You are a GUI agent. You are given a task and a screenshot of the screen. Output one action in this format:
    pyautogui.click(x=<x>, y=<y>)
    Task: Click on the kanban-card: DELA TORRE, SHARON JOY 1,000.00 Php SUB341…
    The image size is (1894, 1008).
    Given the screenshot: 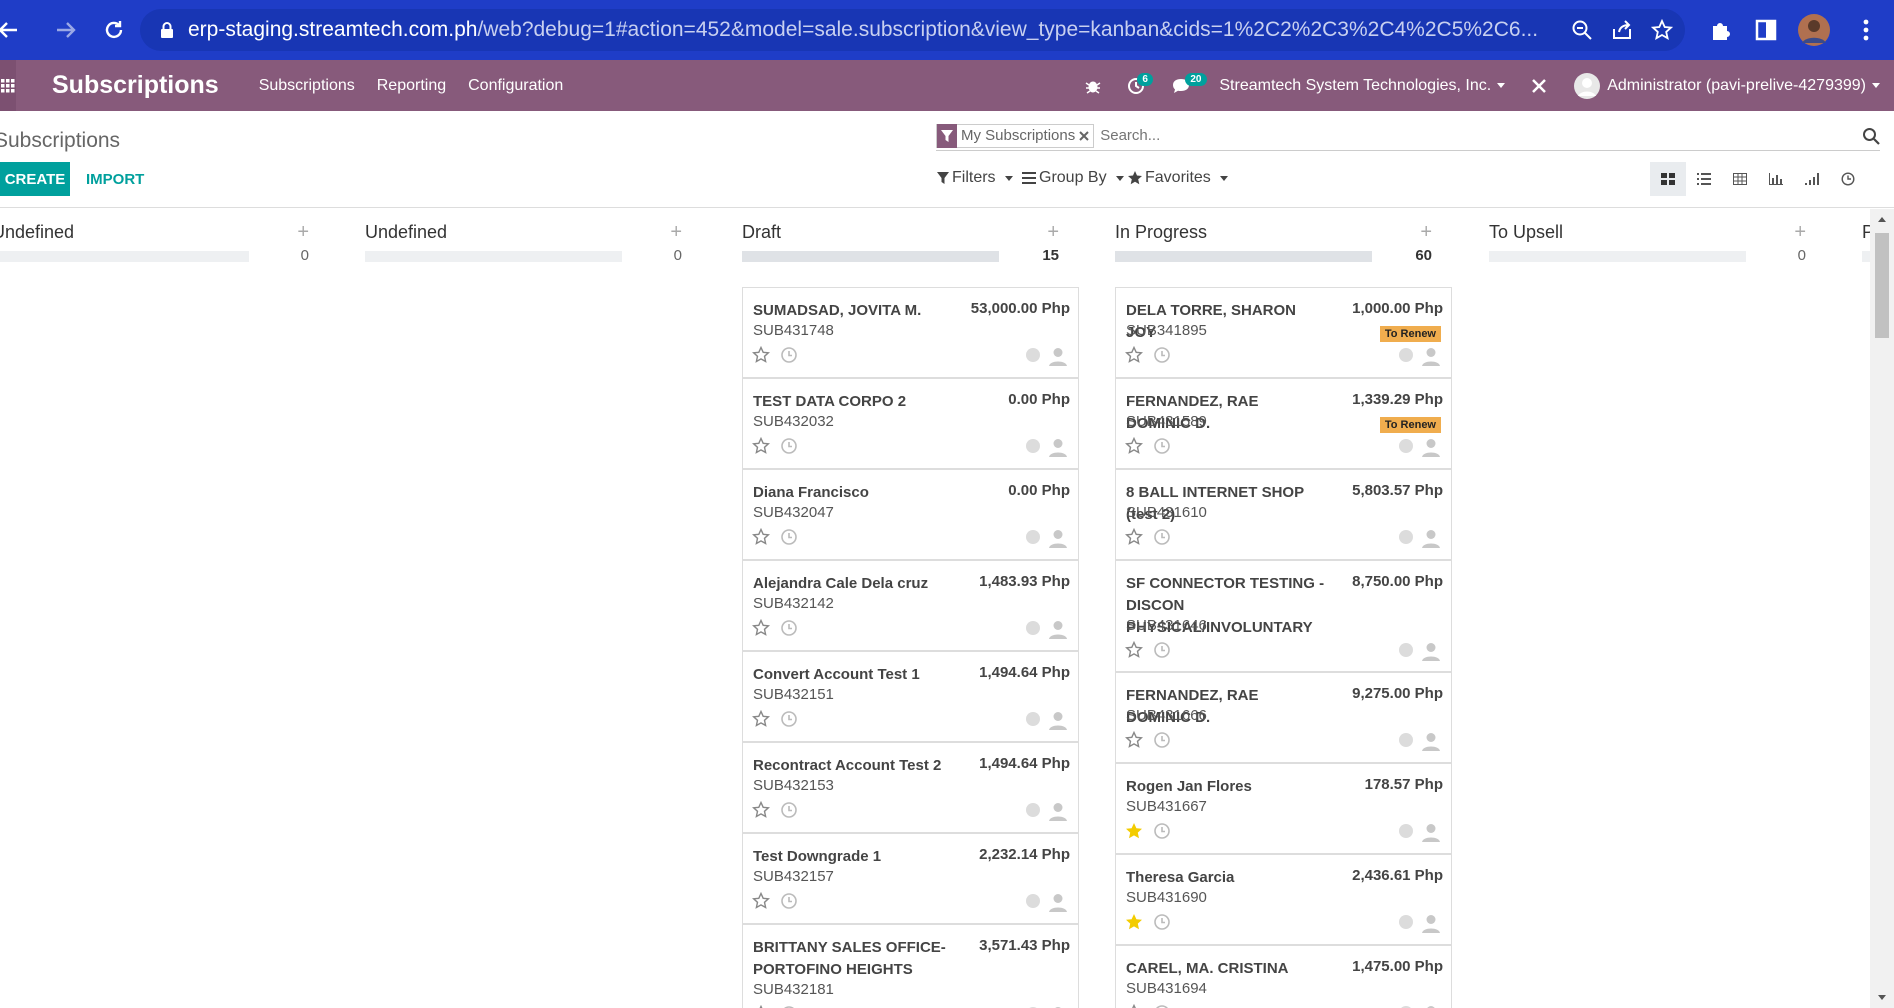 What is the action you would take?
    pyautogui.click(x=1283, y=332)
    